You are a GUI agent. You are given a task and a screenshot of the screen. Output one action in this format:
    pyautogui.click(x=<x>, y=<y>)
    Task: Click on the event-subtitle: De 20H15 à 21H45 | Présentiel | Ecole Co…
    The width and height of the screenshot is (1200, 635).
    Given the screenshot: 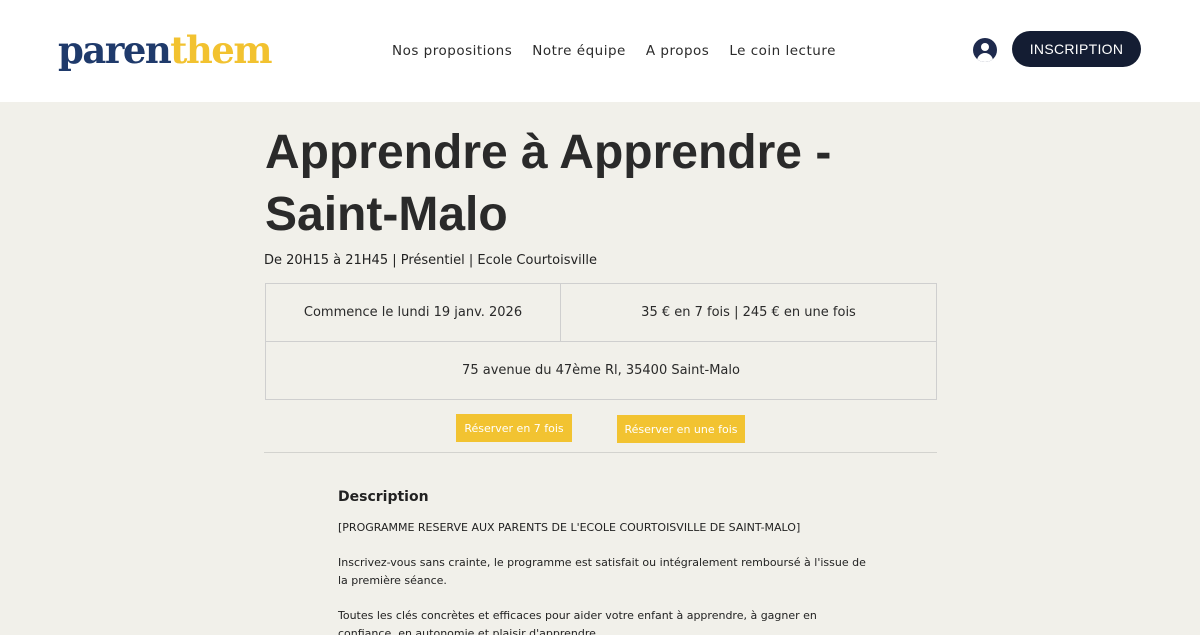 What is the action you would take?
    pyautogui.click(x=431, y=260)
    